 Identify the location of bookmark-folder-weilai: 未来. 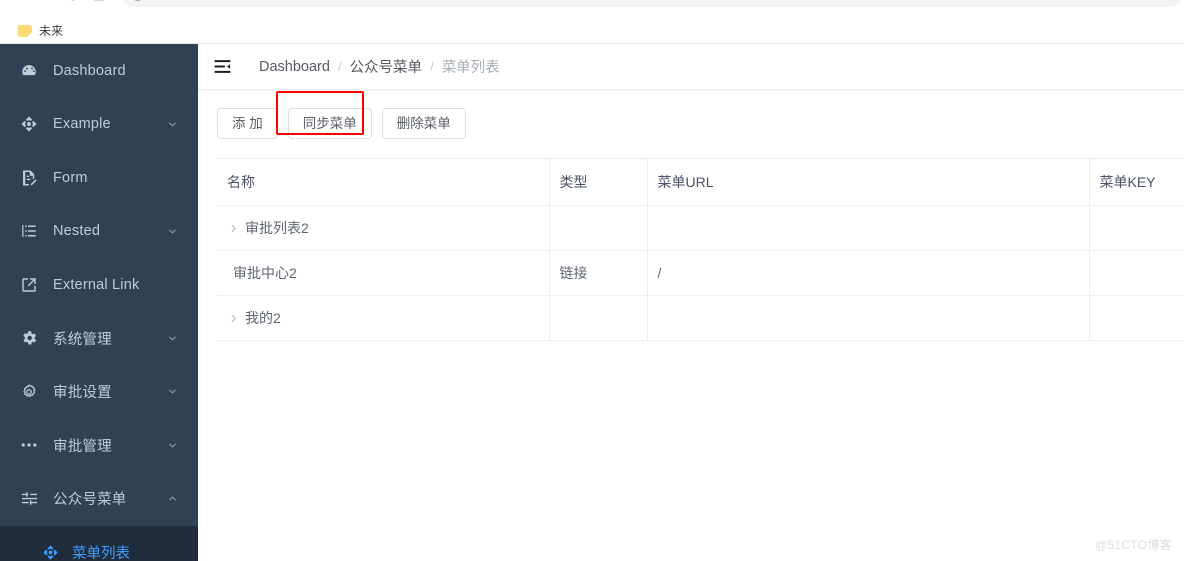
(40, 30).